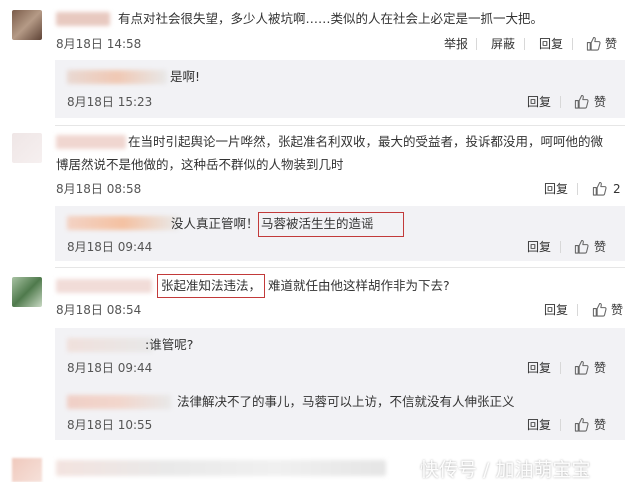  What do you see at coordinates (99, 189) in the screenshot?
I see `comment-time: 8月18日 08:58` at bounding box center [99, 189].